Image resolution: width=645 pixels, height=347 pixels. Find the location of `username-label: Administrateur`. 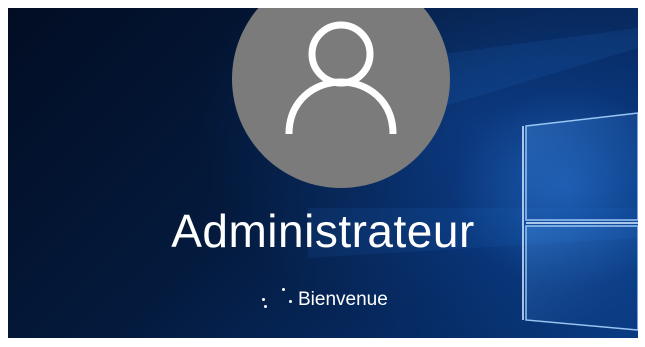

username-label: Administrateur is located at coordinates (323, 231).